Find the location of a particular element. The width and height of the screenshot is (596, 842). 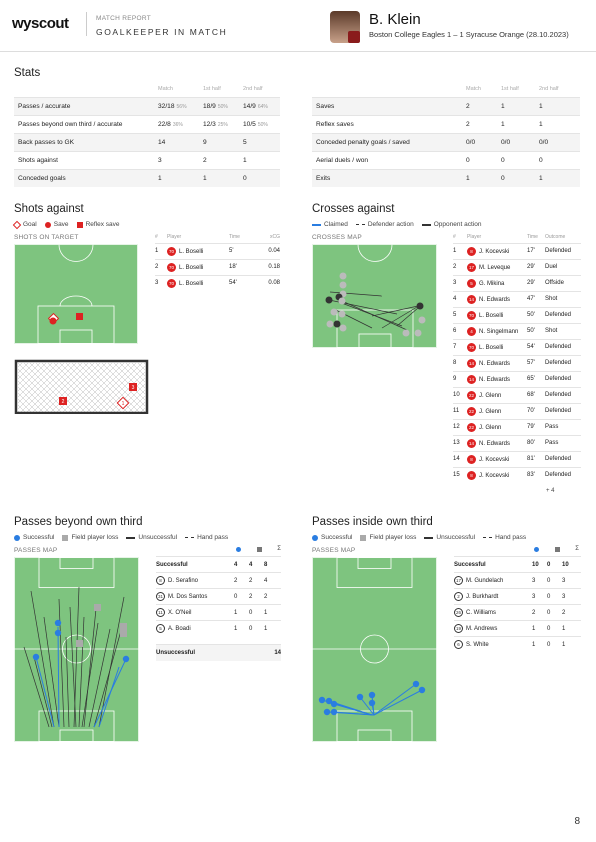

spacer-row is located at coordinates (218, 641).